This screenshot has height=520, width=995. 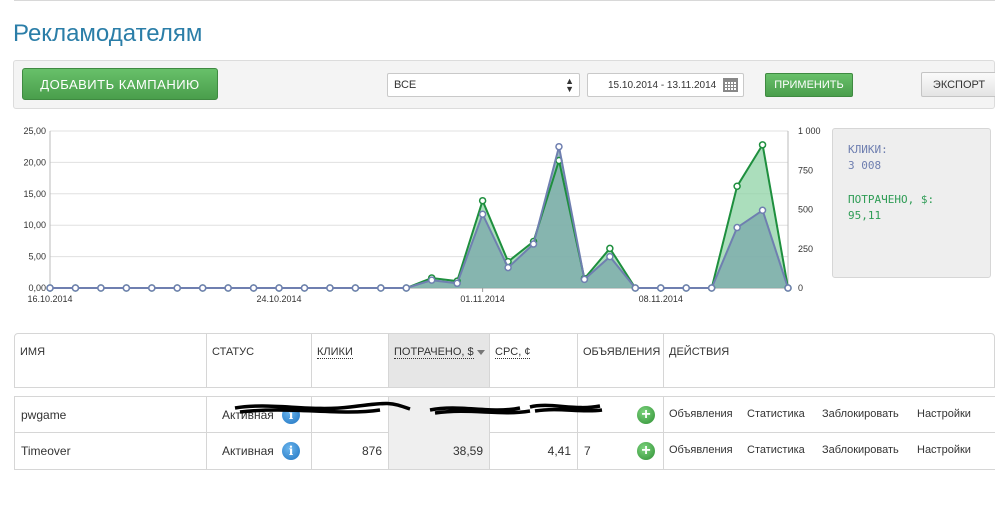 What do you see at coordinates (809, 85) in the screenshot?
I see `apply-button: ПРИМЕНИТЬ` at bounding box center [809, 85].